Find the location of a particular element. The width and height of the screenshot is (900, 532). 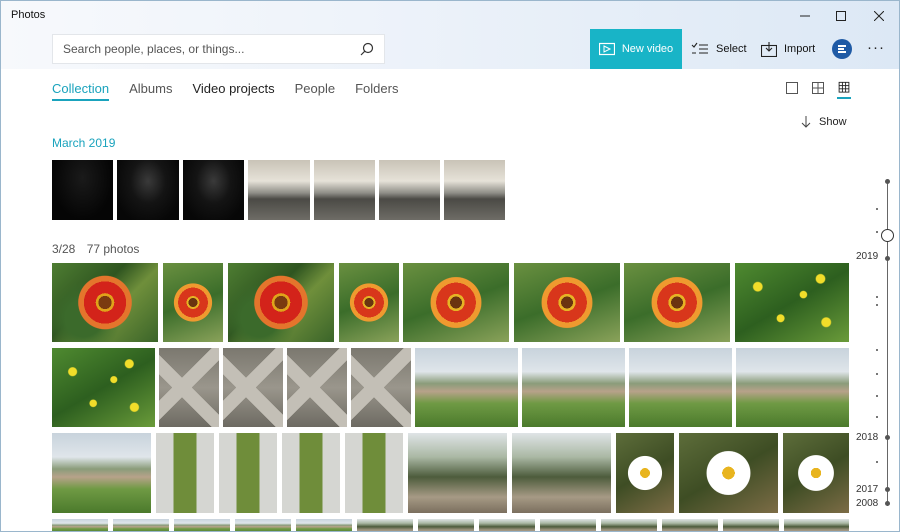

video-project-icon is located at coordinates (606, 49).